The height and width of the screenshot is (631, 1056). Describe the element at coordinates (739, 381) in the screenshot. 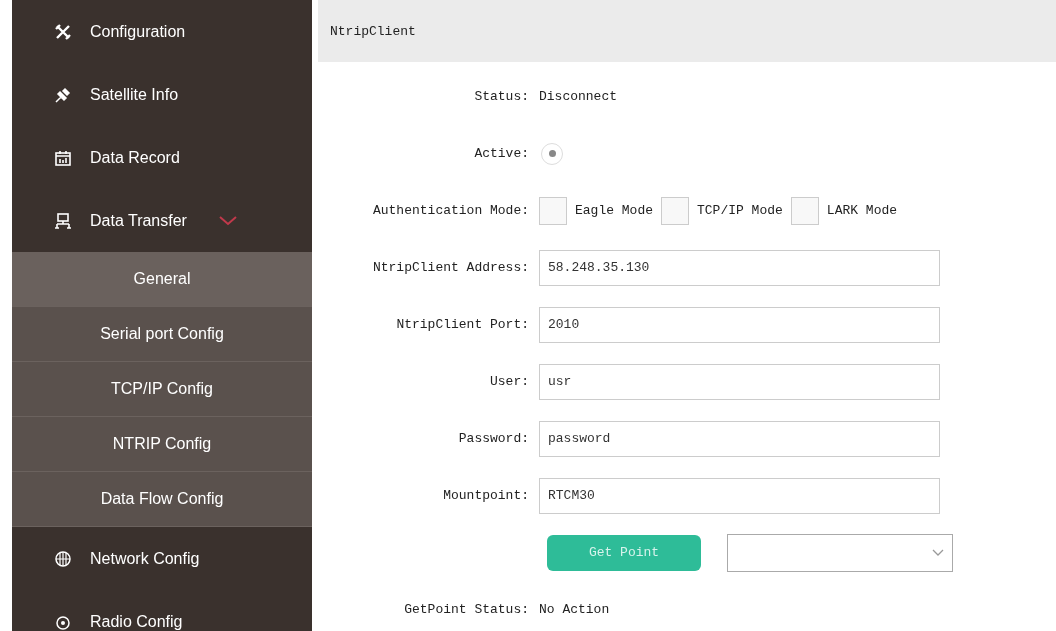

I see `input-field: usr` at that location.